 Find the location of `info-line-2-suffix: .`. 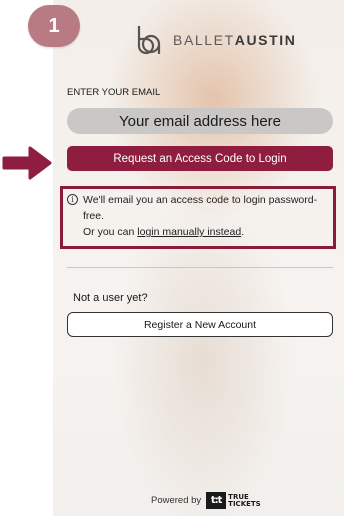

info-line-2-suffix: . is located at coordinates (243, 232).